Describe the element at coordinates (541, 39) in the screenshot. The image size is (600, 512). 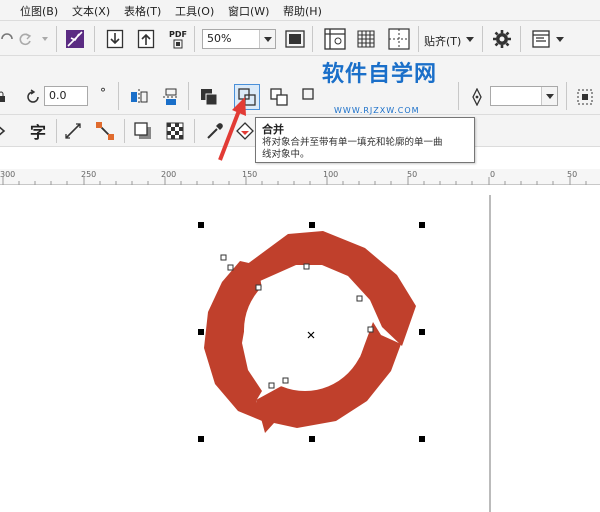
I see `application-launcher-icon` at that location.